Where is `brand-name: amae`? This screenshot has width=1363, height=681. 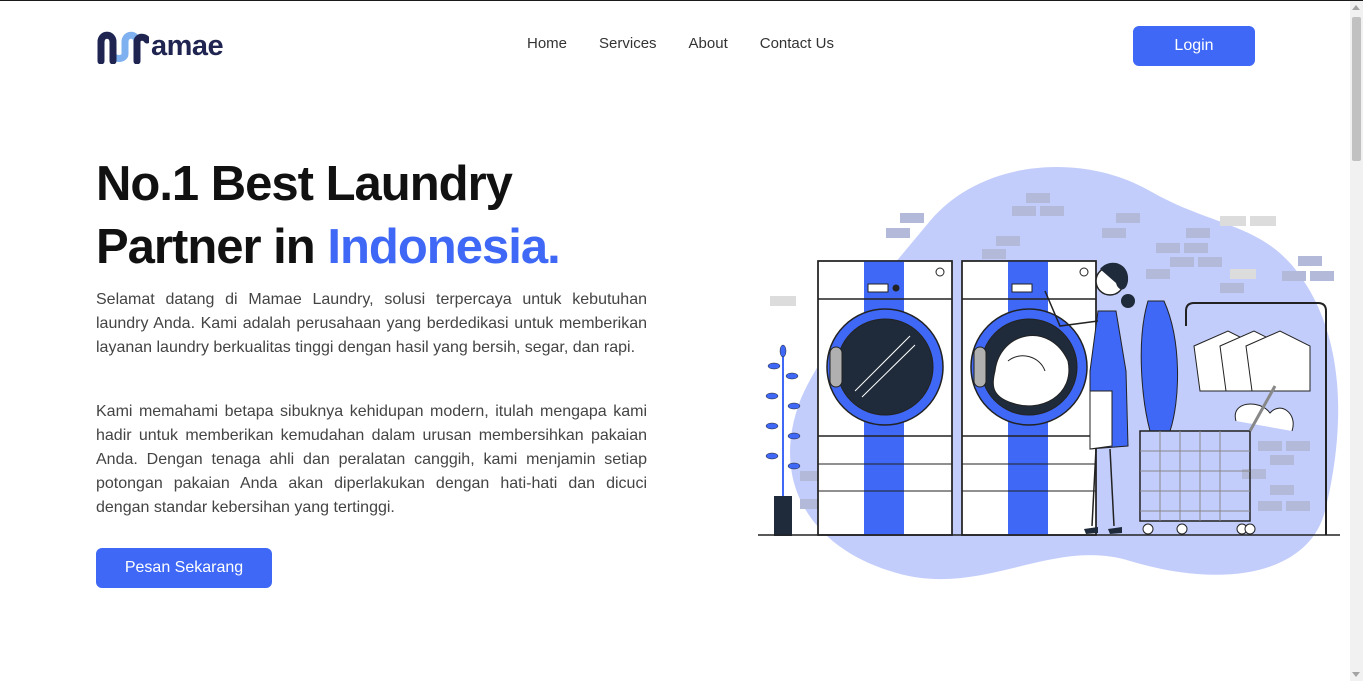 brand-name: amae is located at coordinates (187, 45).